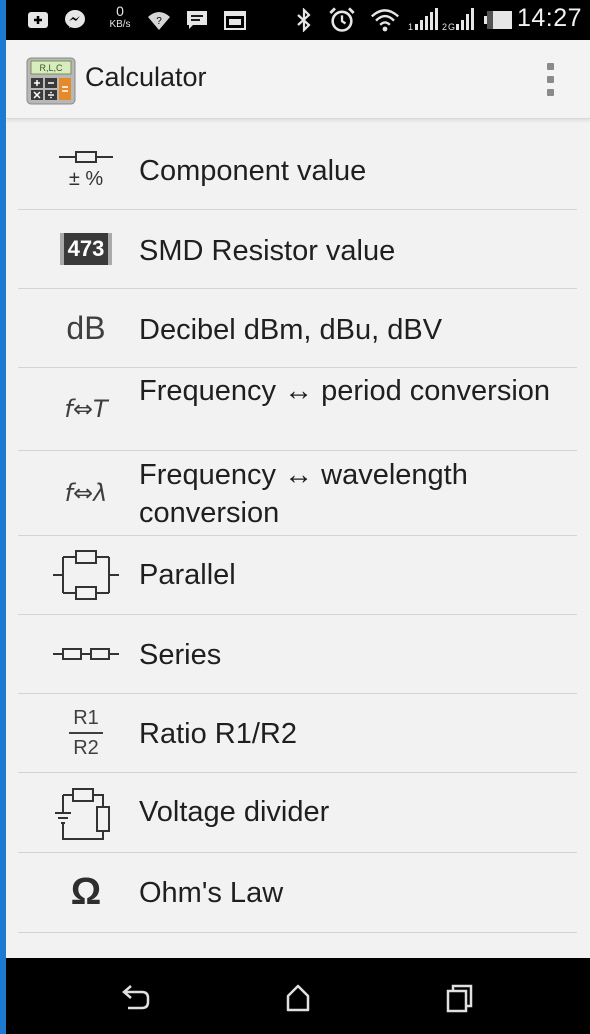 This screenshot has width=590, height=1034. I want to click on action-bar: R,L,C Calculator, so click(298, 79).